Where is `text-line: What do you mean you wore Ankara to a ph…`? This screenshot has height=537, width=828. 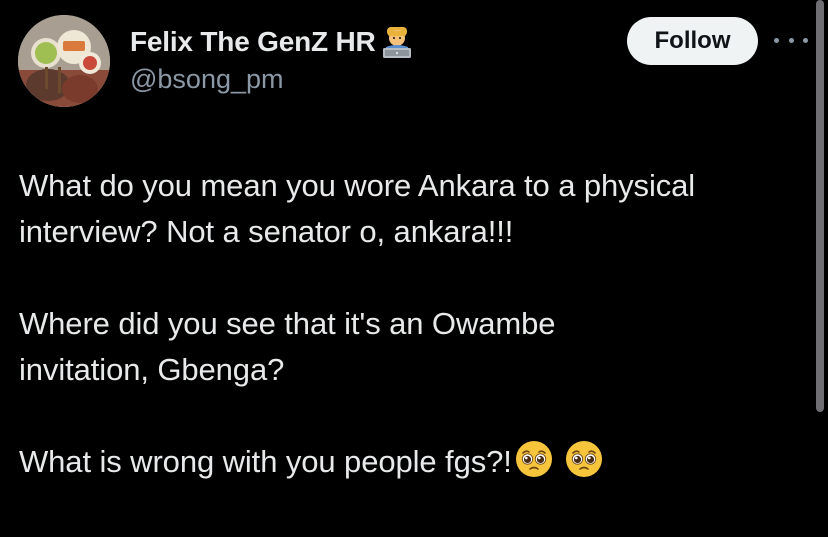 text-line: What do you mean you wore Ankara to a ph… is located at coordinates (357, 185).